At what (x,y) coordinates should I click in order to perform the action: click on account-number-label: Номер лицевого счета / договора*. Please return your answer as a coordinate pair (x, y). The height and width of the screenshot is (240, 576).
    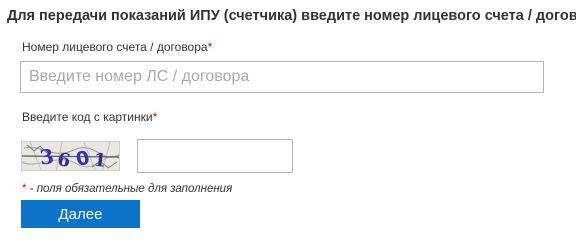
    Looking at the image, I should click on (117, 47).